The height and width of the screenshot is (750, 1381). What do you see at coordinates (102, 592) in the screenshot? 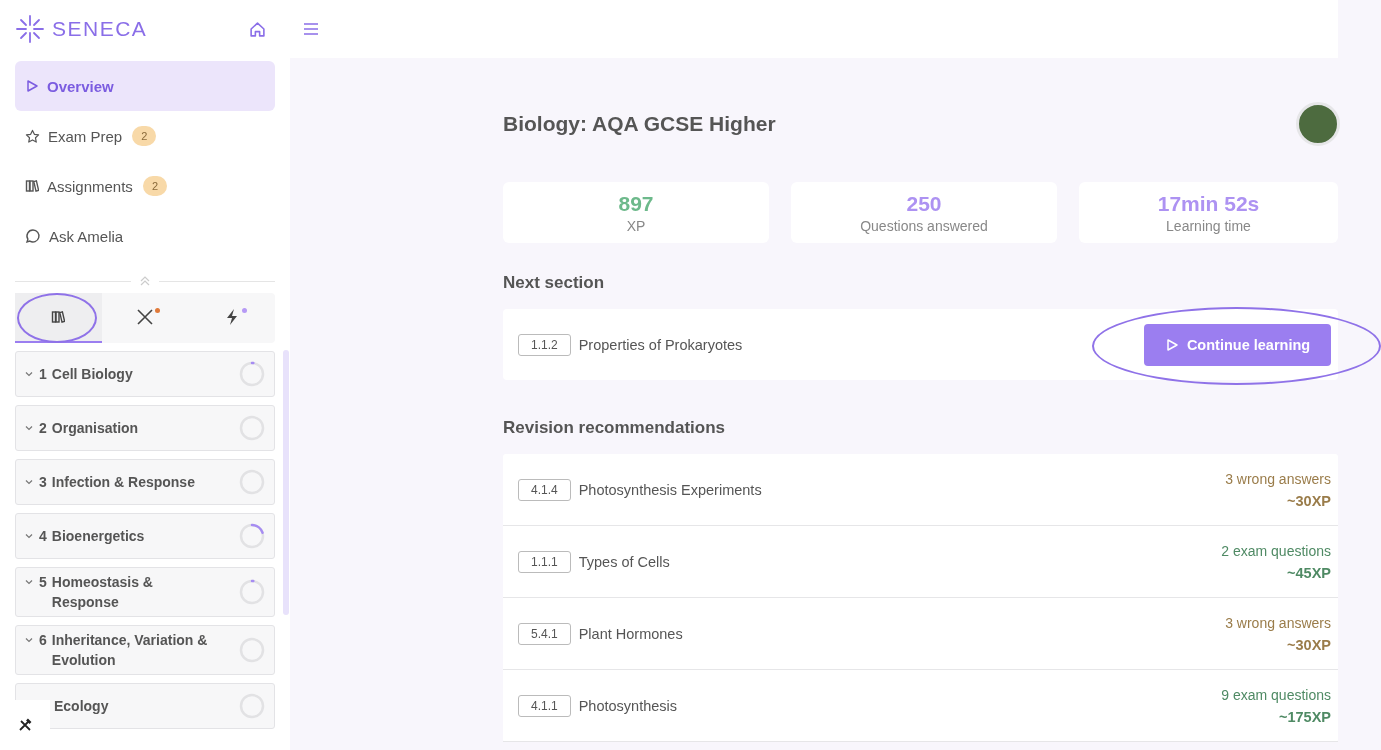
I see `topic-title: Homeostasis & Response` at bounding box center [102, 592].